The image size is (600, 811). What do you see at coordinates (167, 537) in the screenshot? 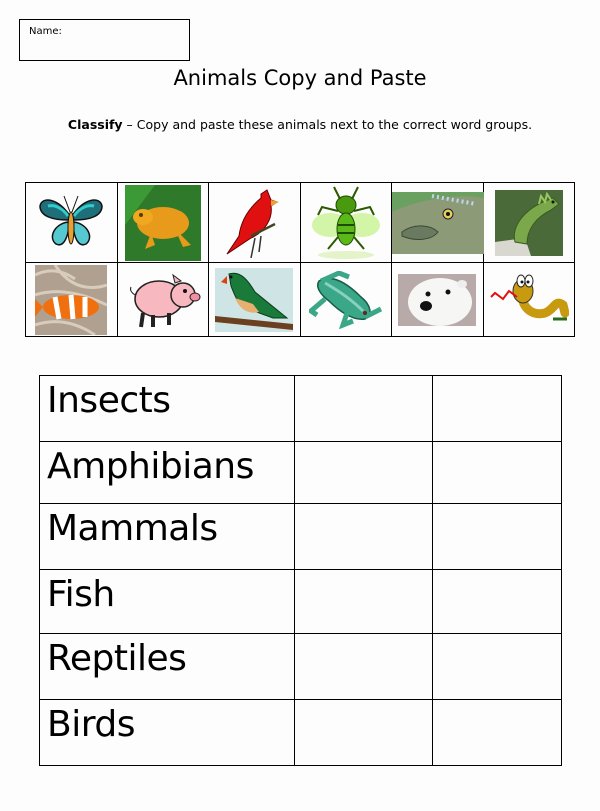
I see `group-label-mammals: Mammals` at bounding box center [167, 537].